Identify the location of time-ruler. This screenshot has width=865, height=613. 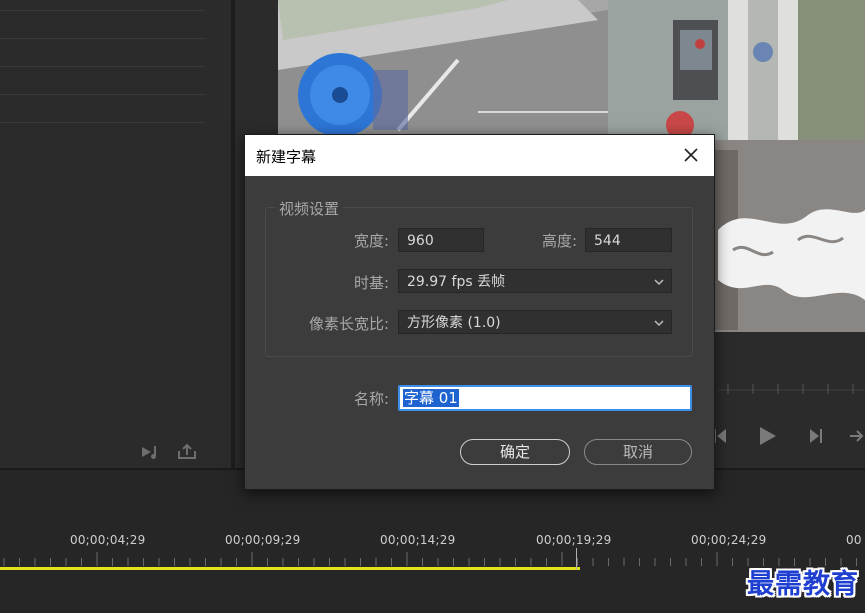
(432, 560).